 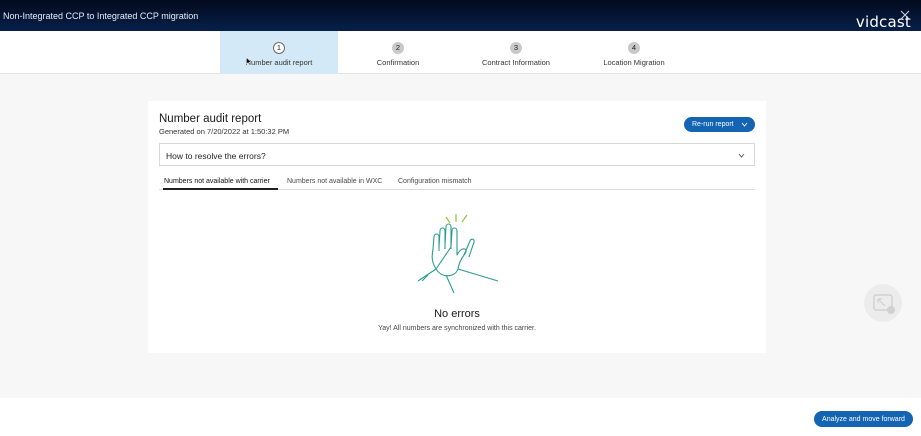 What do you see at coordinates (460, 417) in the screenshot?
I see `footer-bar` at bounding box center [460, 417].